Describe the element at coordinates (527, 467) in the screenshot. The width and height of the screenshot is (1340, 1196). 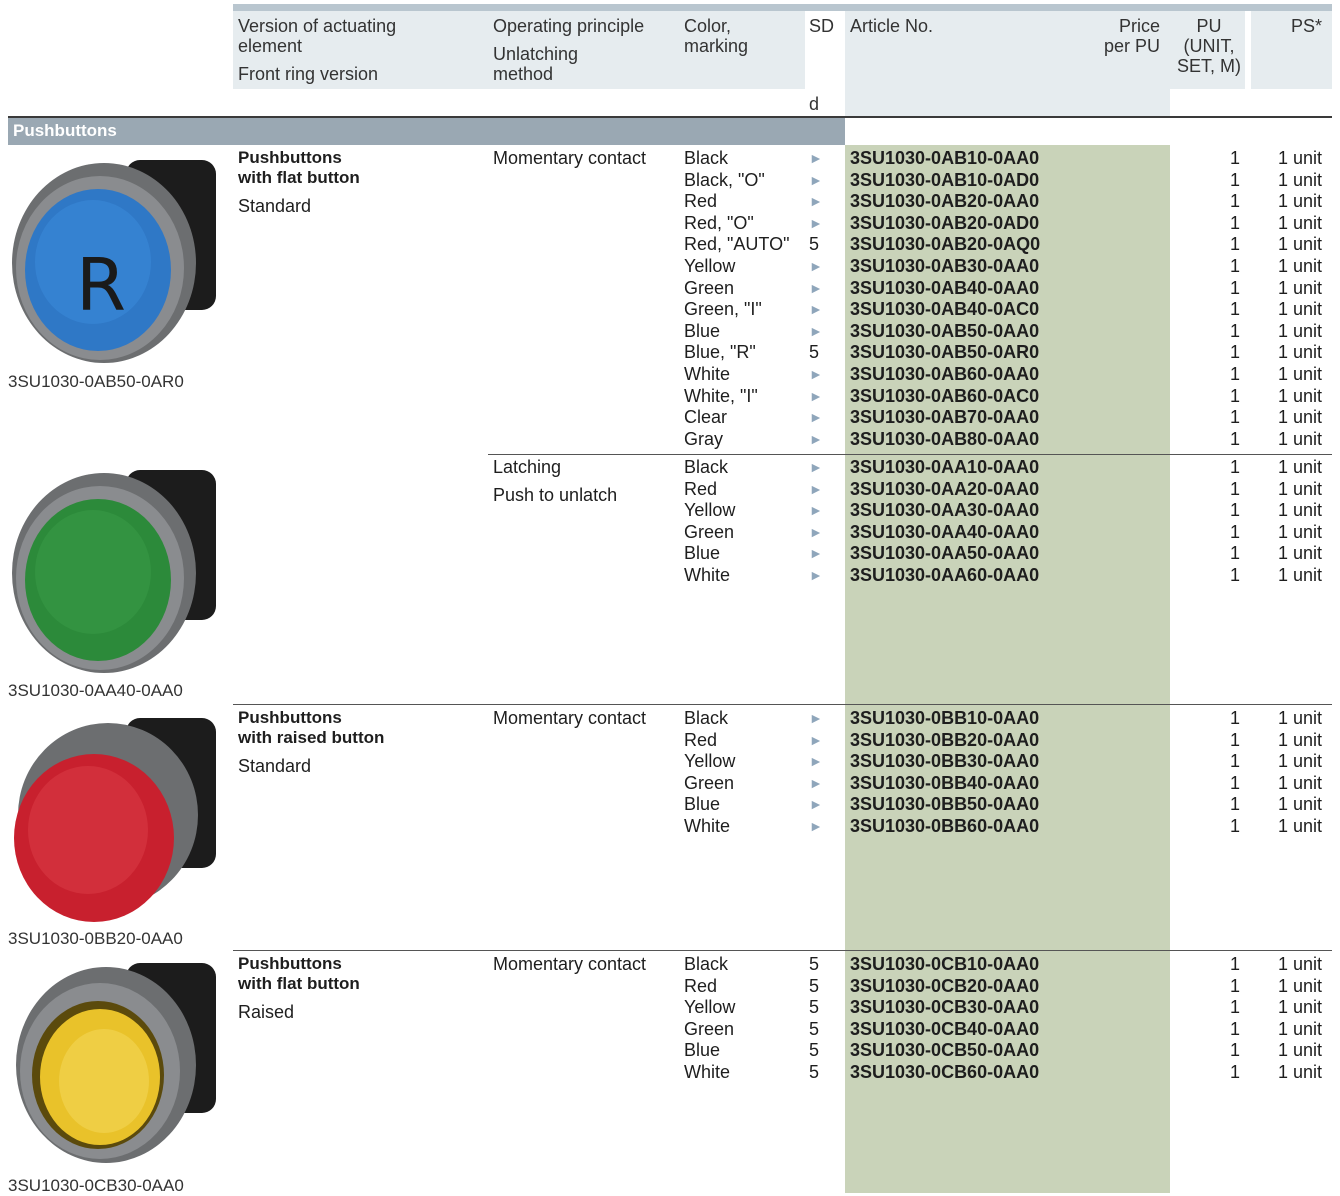
I see `group-principle: Latching` at that location.